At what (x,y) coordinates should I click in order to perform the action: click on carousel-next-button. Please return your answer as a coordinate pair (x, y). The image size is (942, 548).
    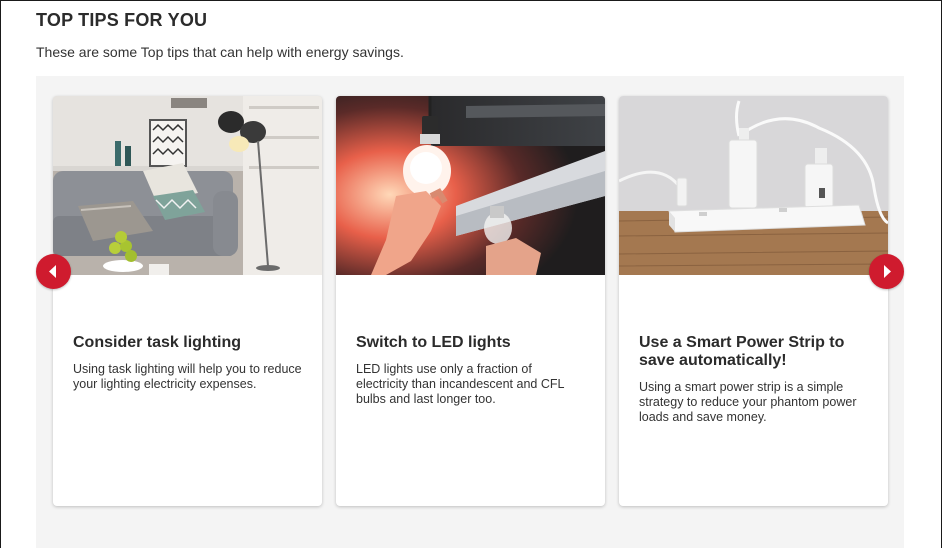
    Looking at the image, I should click on (886, 271).